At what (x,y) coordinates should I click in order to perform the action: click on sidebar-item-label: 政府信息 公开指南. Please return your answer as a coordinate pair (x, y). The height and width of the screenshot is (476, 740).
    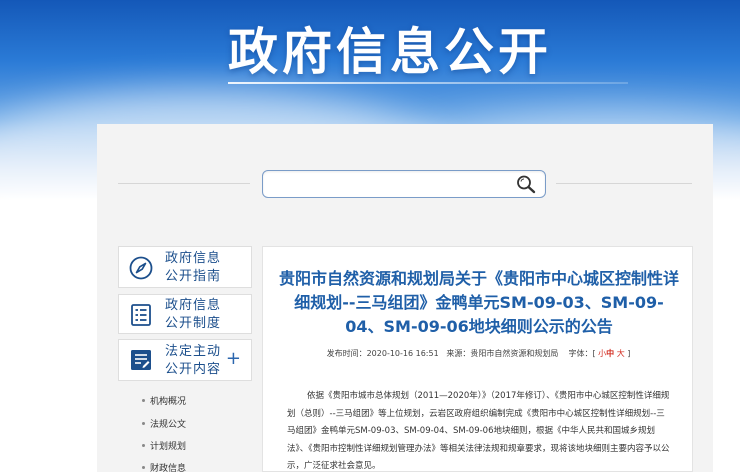
    Looking at the image, I should click on (193, 267).